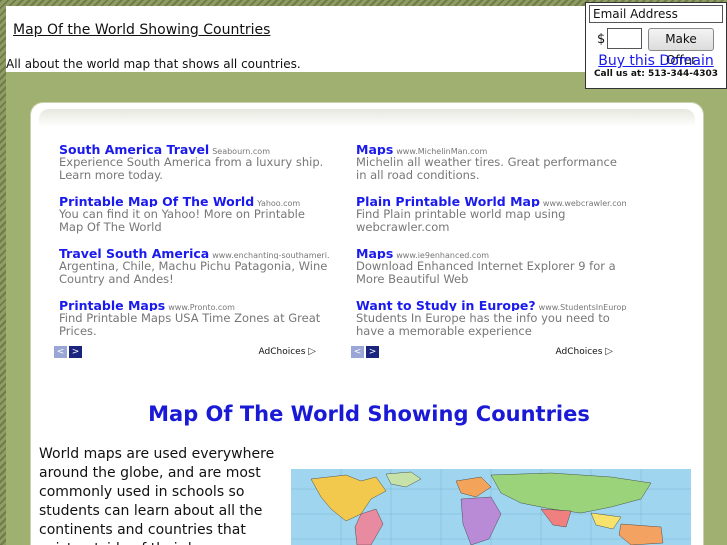 The height and width of the screenshot is (545, 727). What do you see at coordinates (278, 203) in the screenshot?
I see `ad-url: Yahoo.com` at bounding box center [278, 203].